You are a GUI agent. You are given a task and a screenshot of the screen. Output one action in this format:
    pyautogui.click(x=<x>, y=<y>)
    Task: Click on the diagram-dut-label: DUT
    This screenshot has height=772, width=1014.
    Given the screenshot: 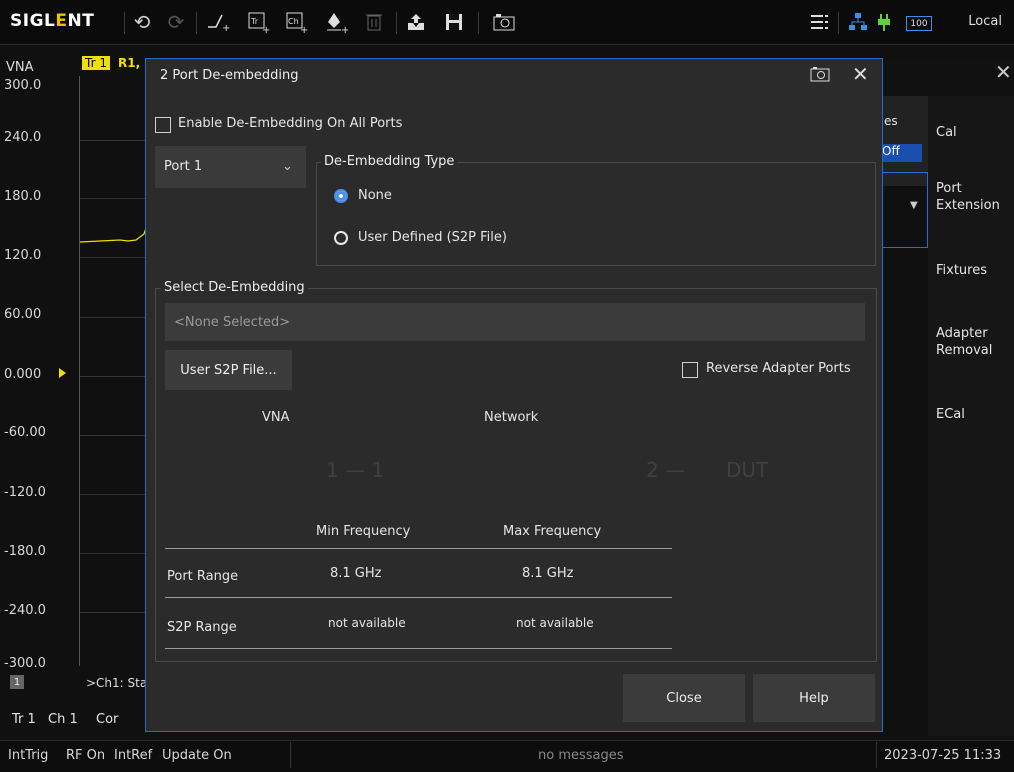 What is the action you would take?
    pyautogui.click(x=747, y=470)
    